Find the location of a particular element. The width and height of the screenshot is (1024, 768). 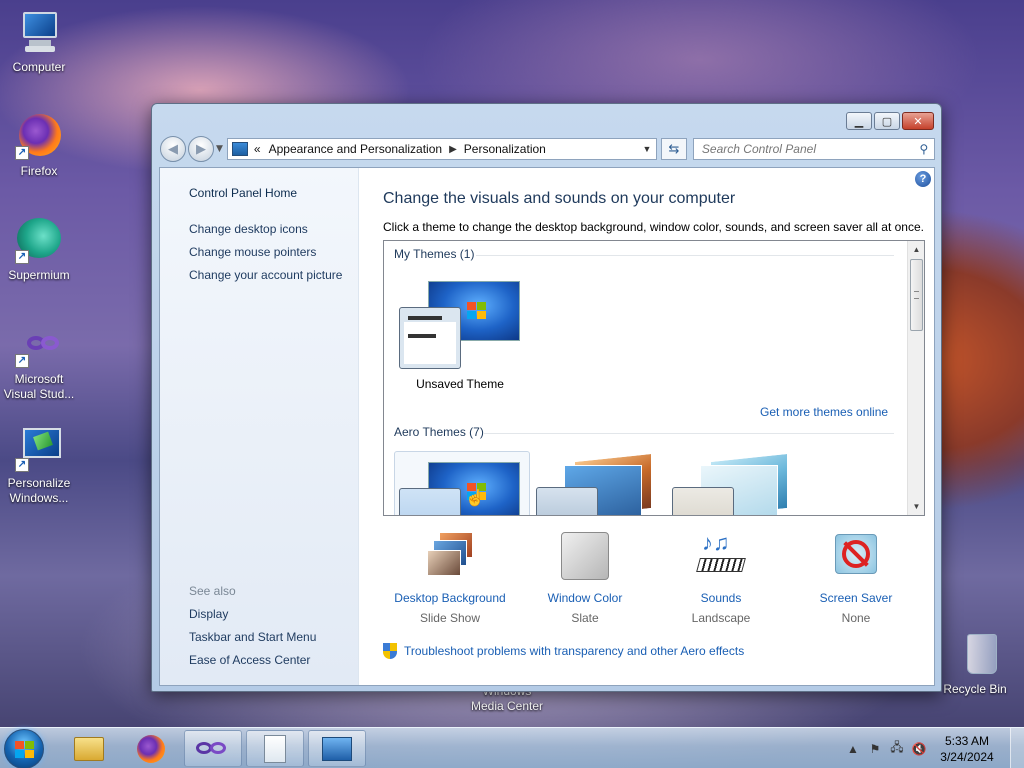

show-hidden-icons-icon: ▲ is located at coordinates (853, 749).